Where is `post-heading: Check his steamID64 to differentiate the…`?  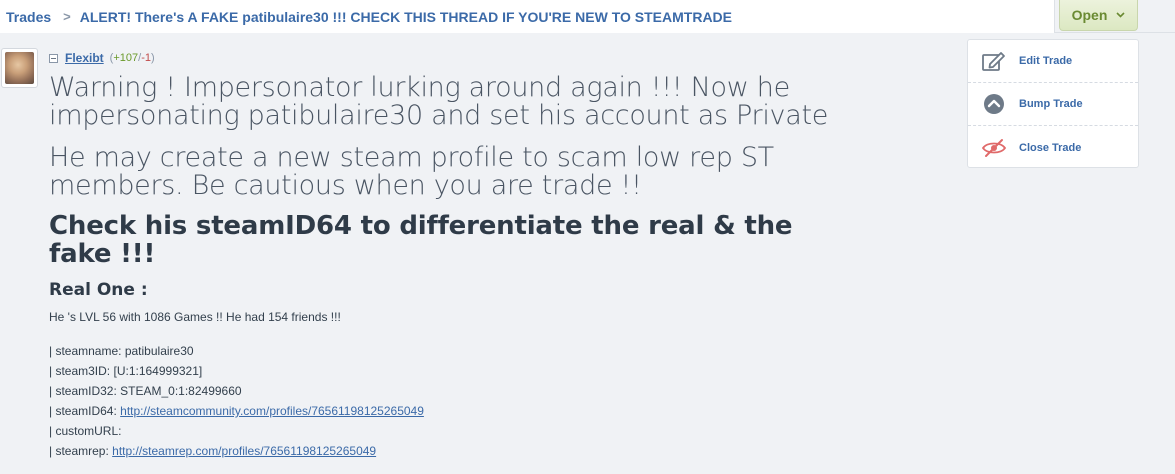 post-heading: Check his steamID64 to differentiate the… is located at coordinates (421, 240).